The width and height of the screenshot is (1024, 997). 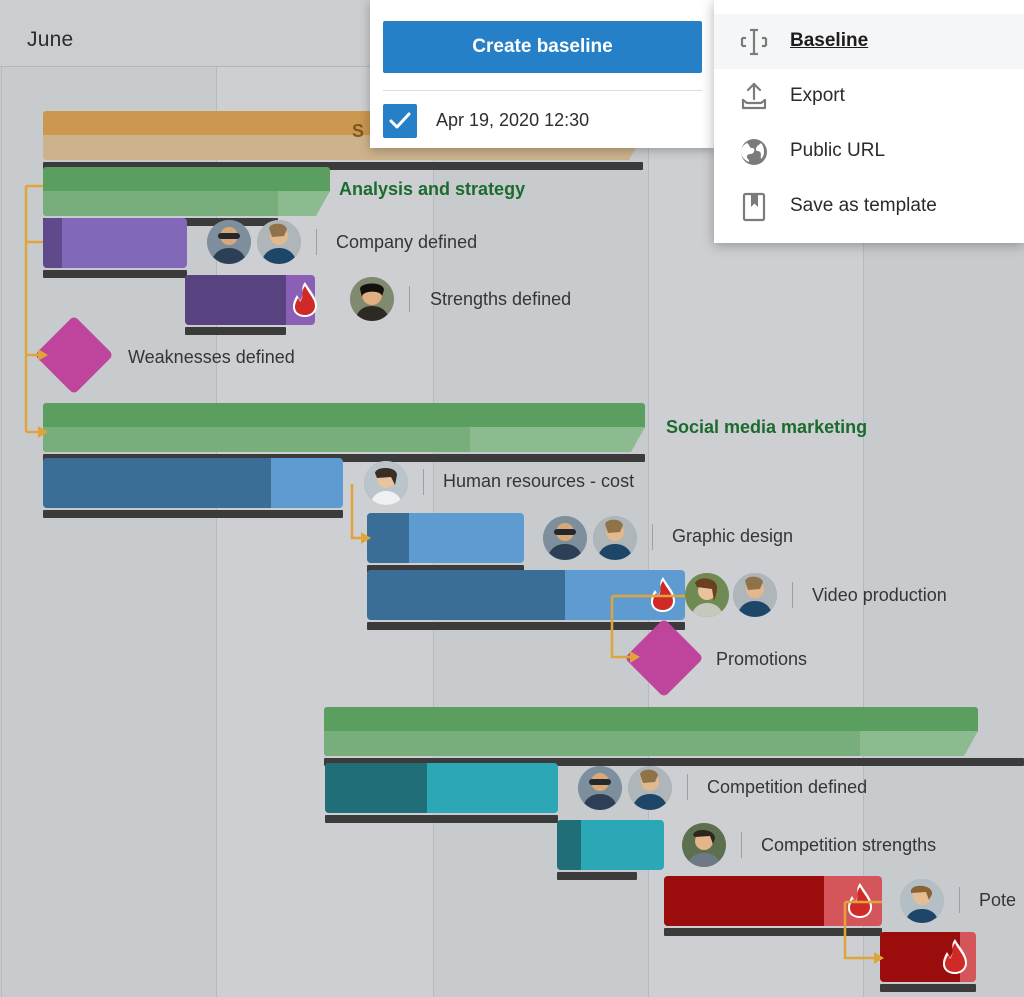 I want to click on task-label-graphic-design: Graphic design, so click(x=733, y=536).